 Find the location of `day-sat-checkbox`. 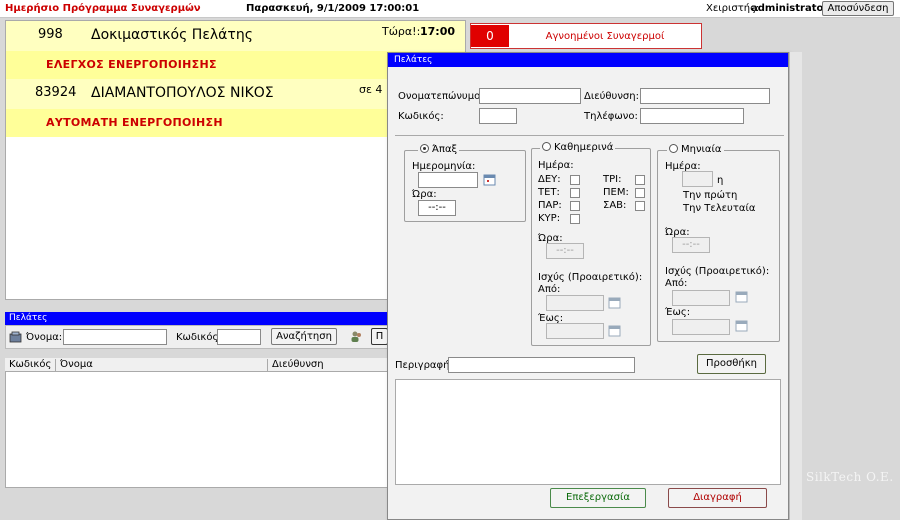

day-sat-checkbox is located at coordinates (640, 206).